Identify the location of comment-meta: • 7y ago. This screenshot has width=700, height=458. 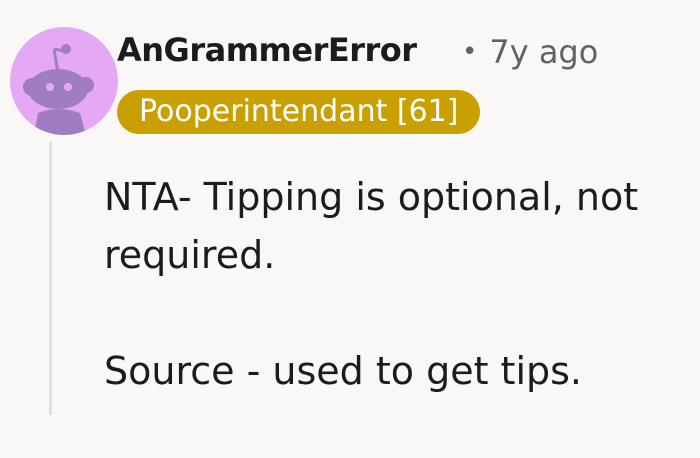
(530, 52).